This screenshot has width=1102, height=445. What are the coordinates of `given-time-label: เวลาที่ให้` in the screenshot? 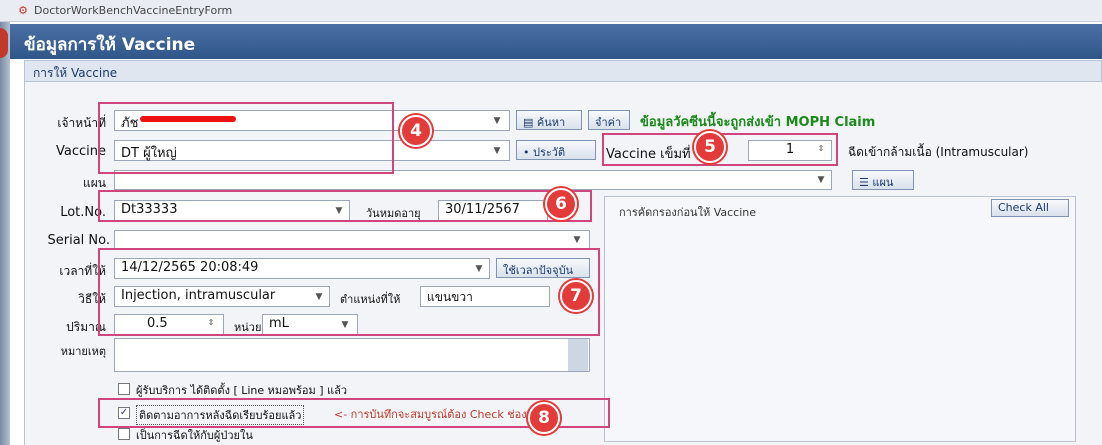 It's located at (82, 271).